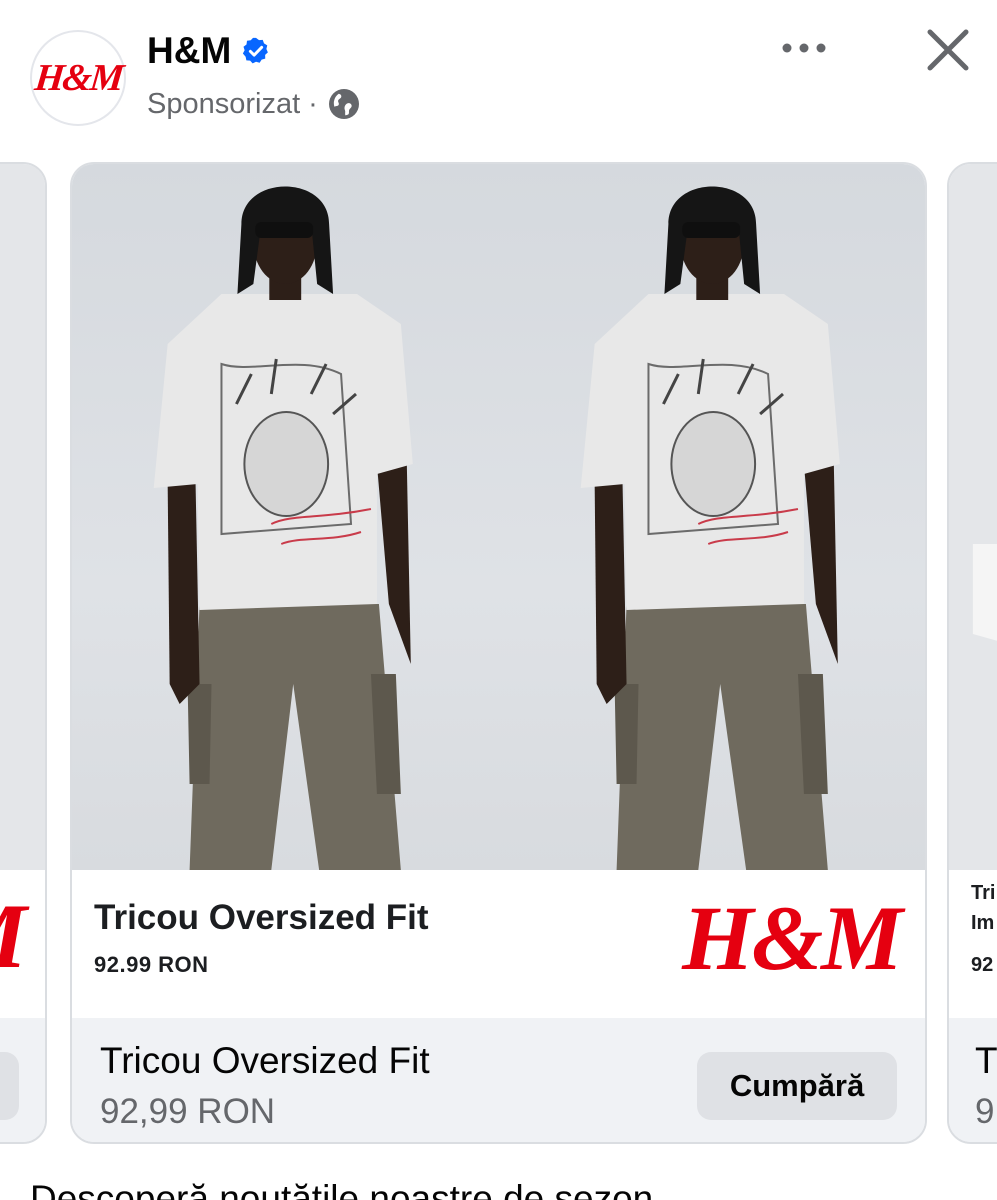  What do you see at coordinates (973, 944) in the screenshot?
I see `next-card-info: Tri Im 92` at bounding box center [973, 944].